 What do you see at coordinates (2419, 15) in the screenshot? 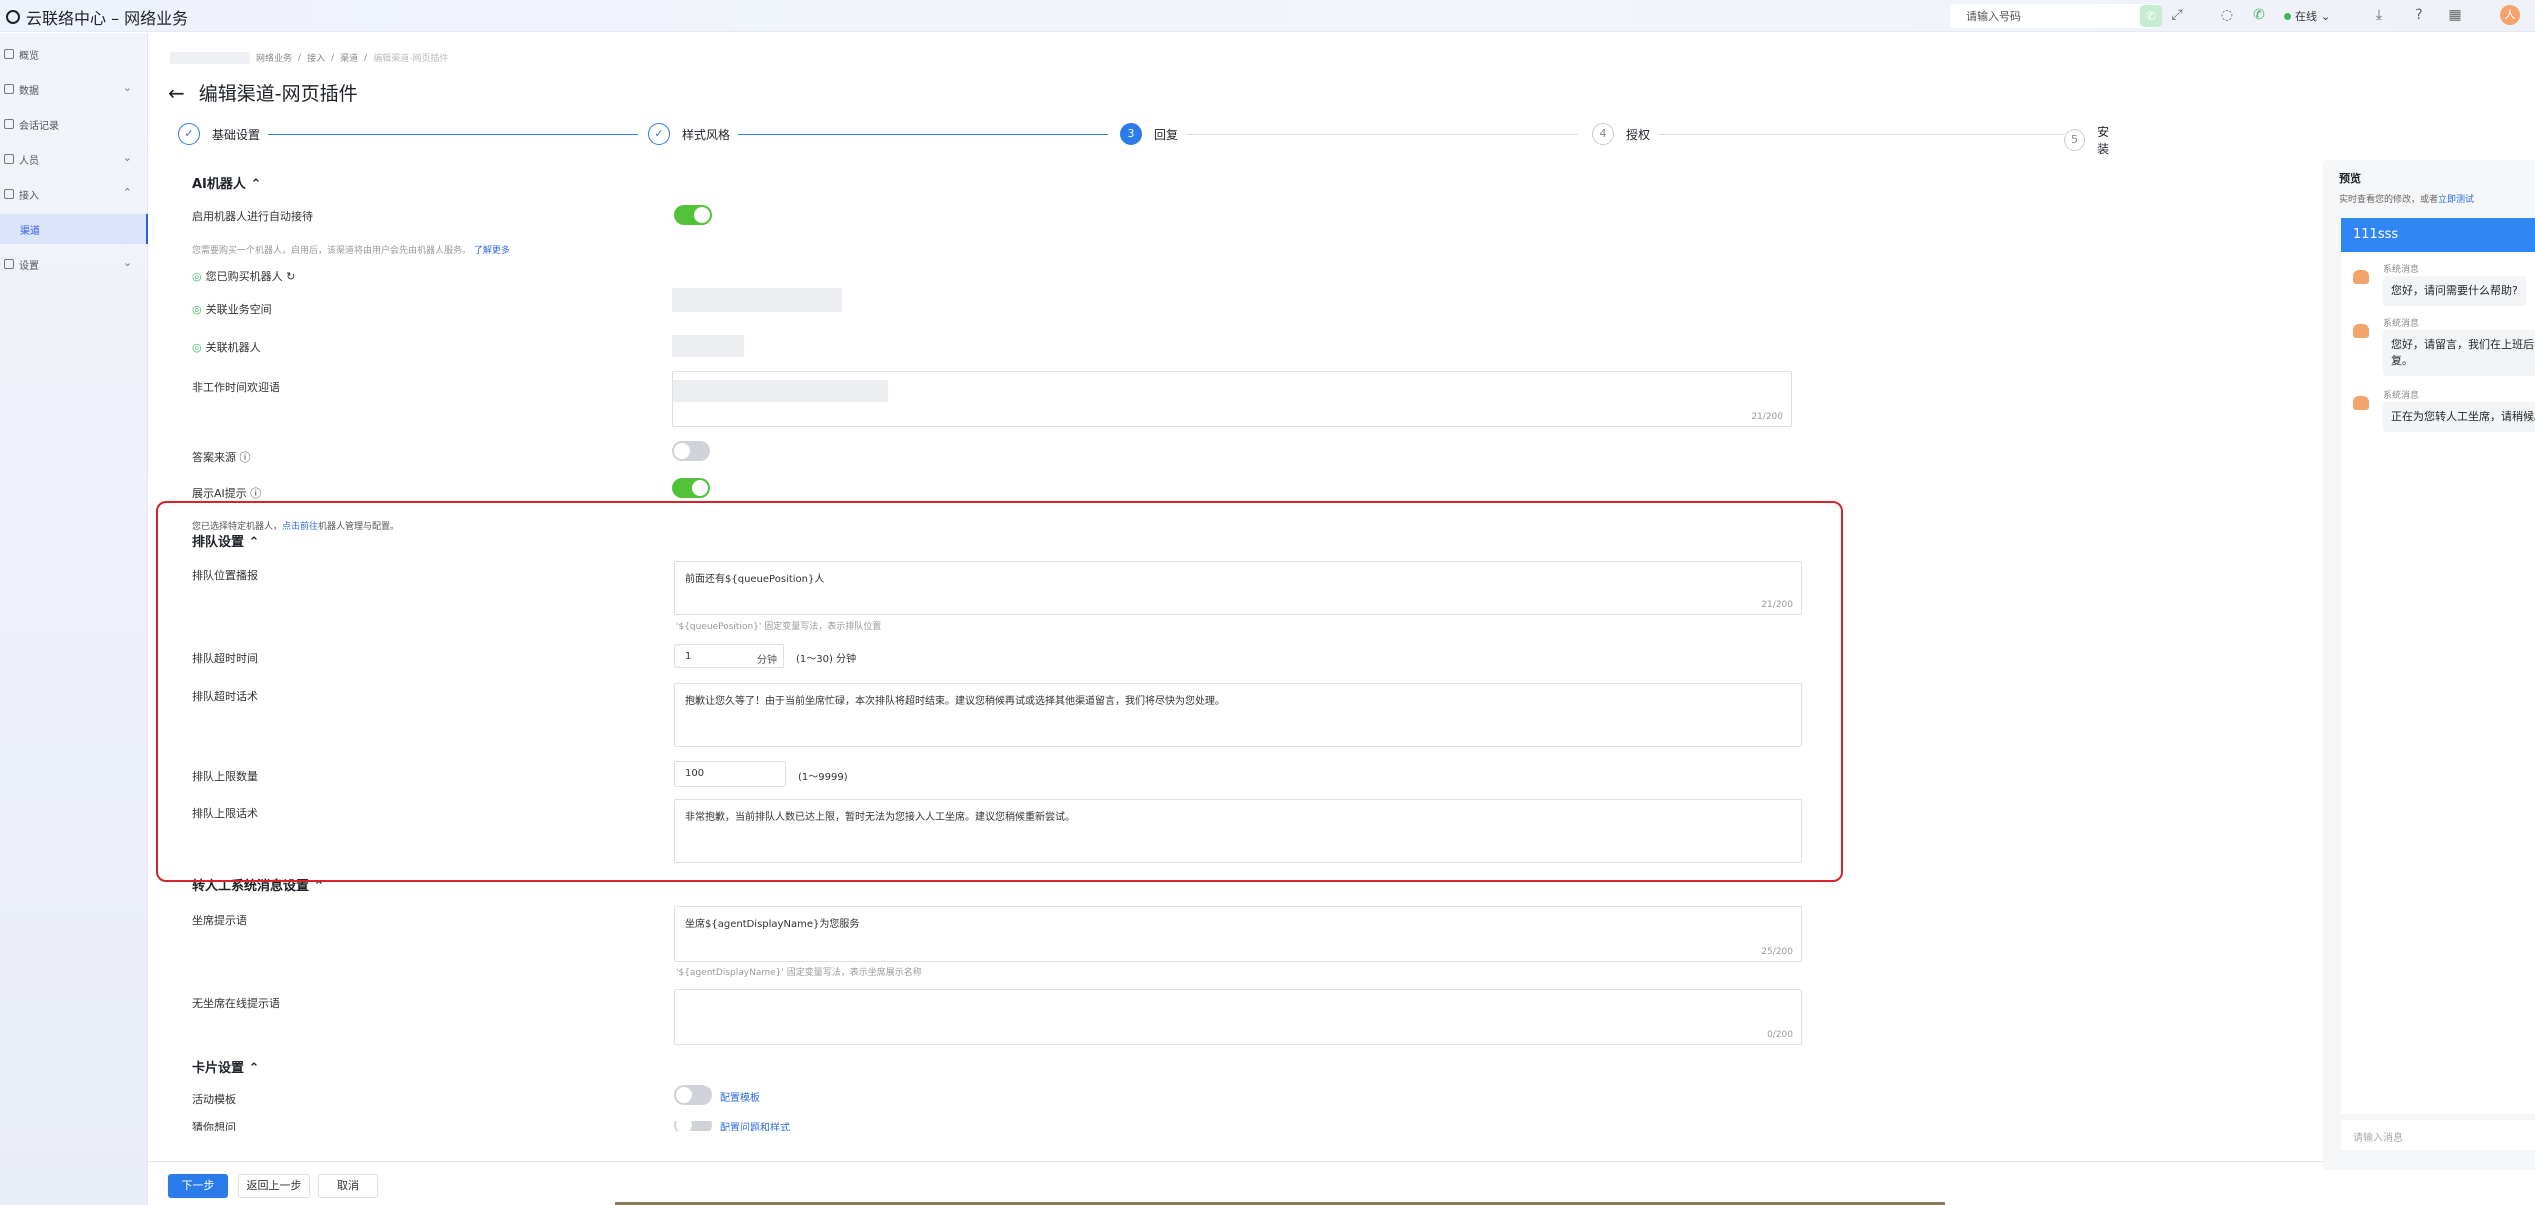
I see `help-icon: ?` at bounding box center [2419, 15].